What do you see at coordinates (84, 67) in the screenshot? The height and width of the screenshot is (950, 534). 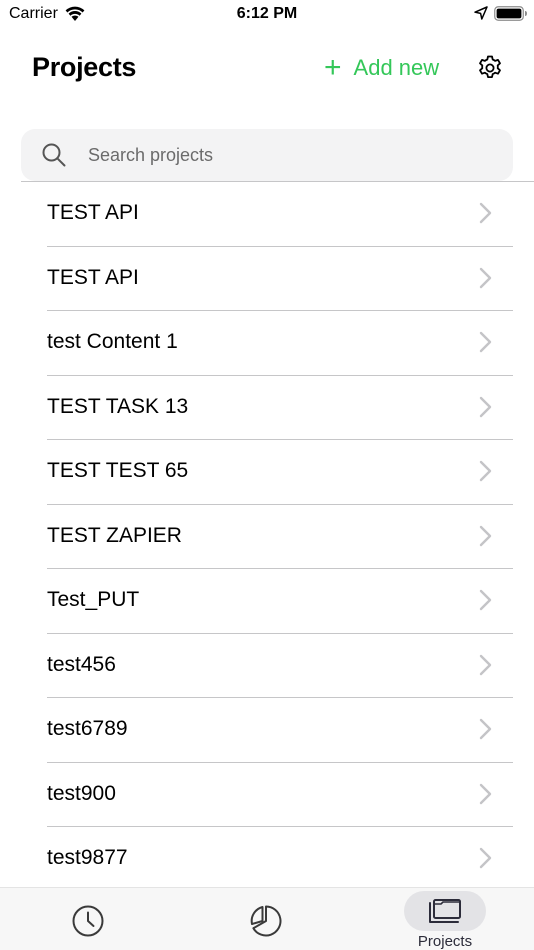 I see `page-title: Projects` at bounding box center [84, 67].